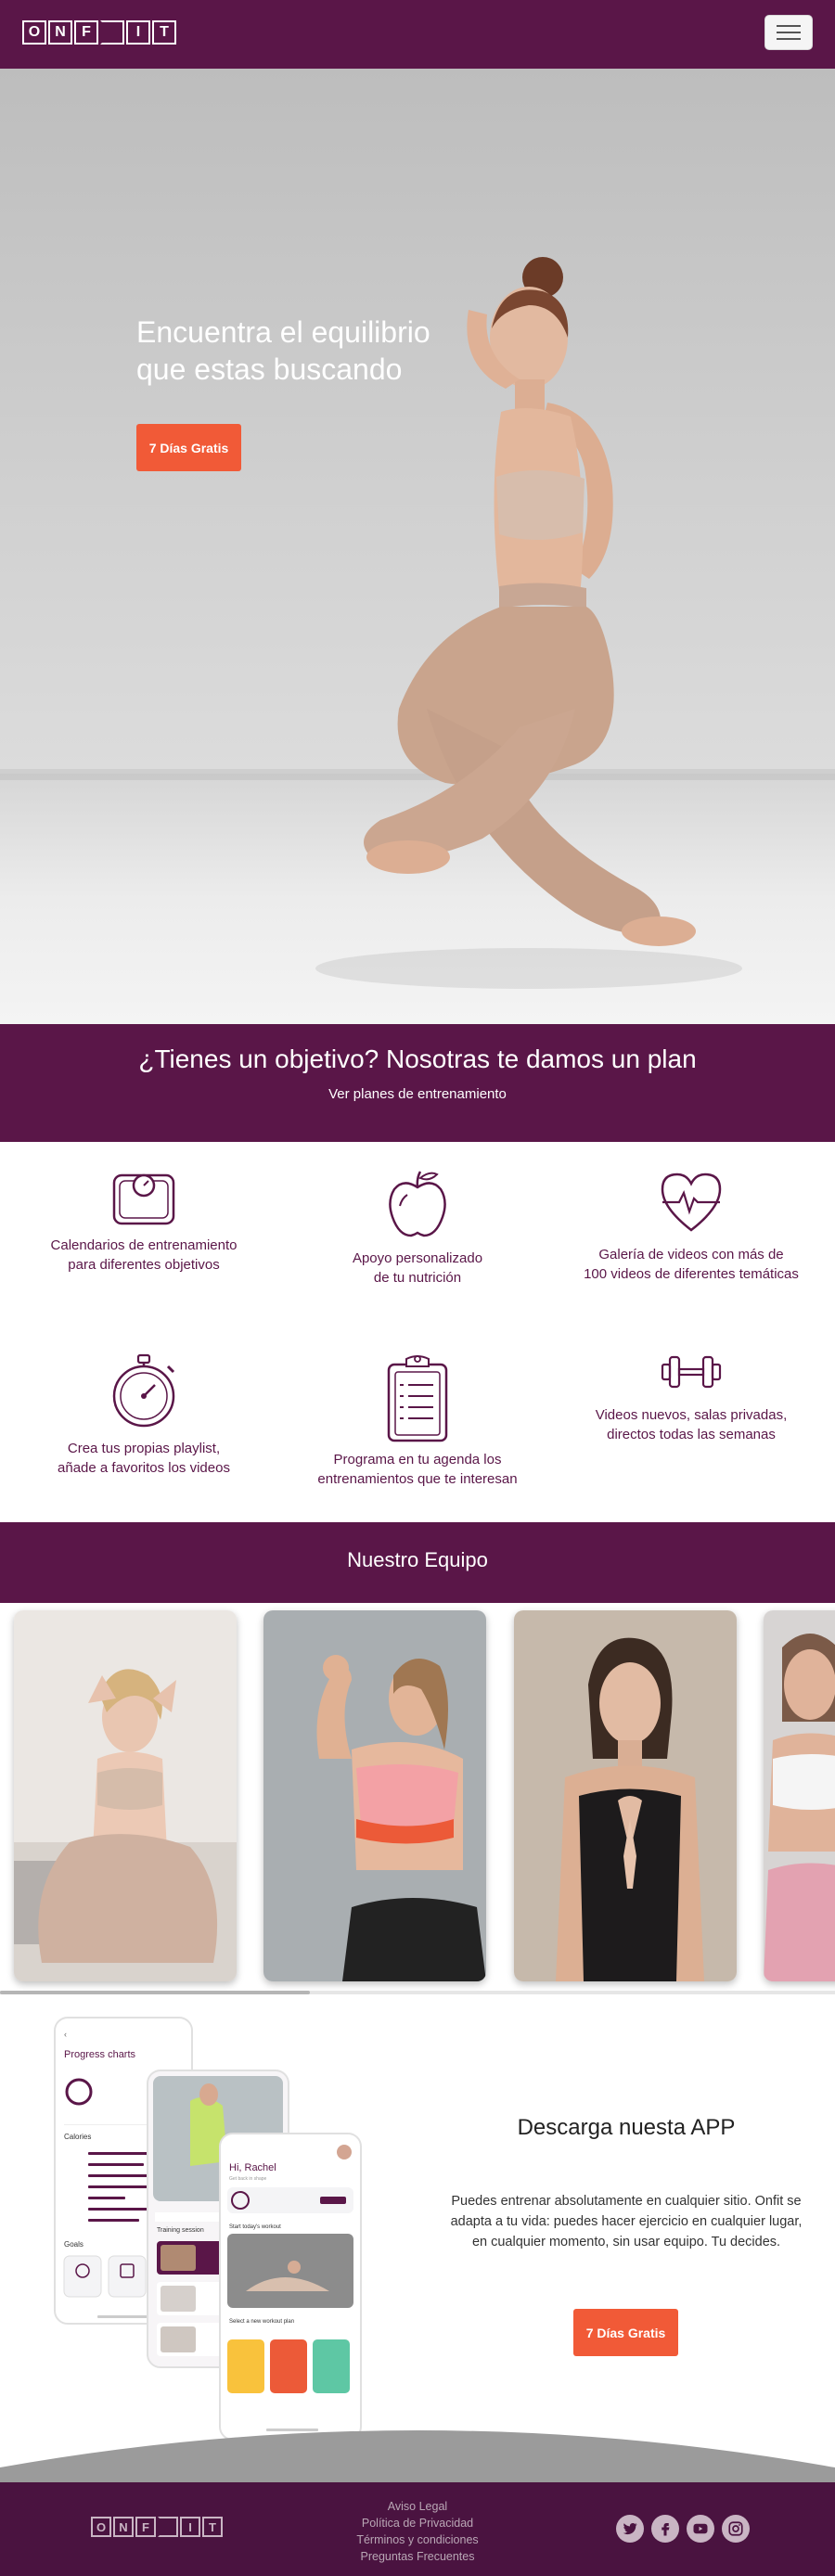 The width and height of the screenshot is (835, 2576). I want to click on footer-wave-divider, so click(417, 2458).